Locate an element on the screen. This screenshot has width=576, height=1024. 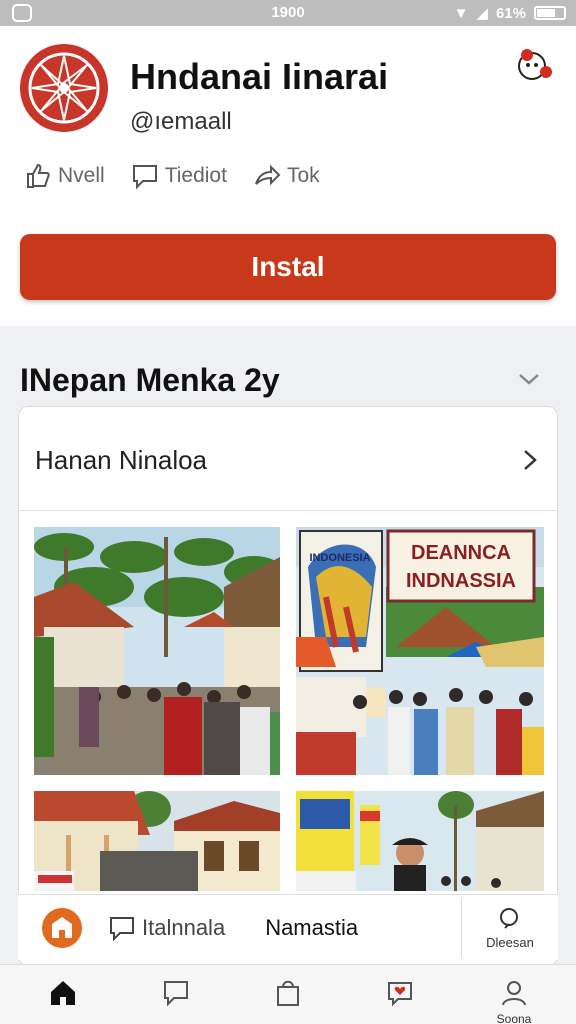
messages-label: Italnnala is located at coordinates (184, 927).